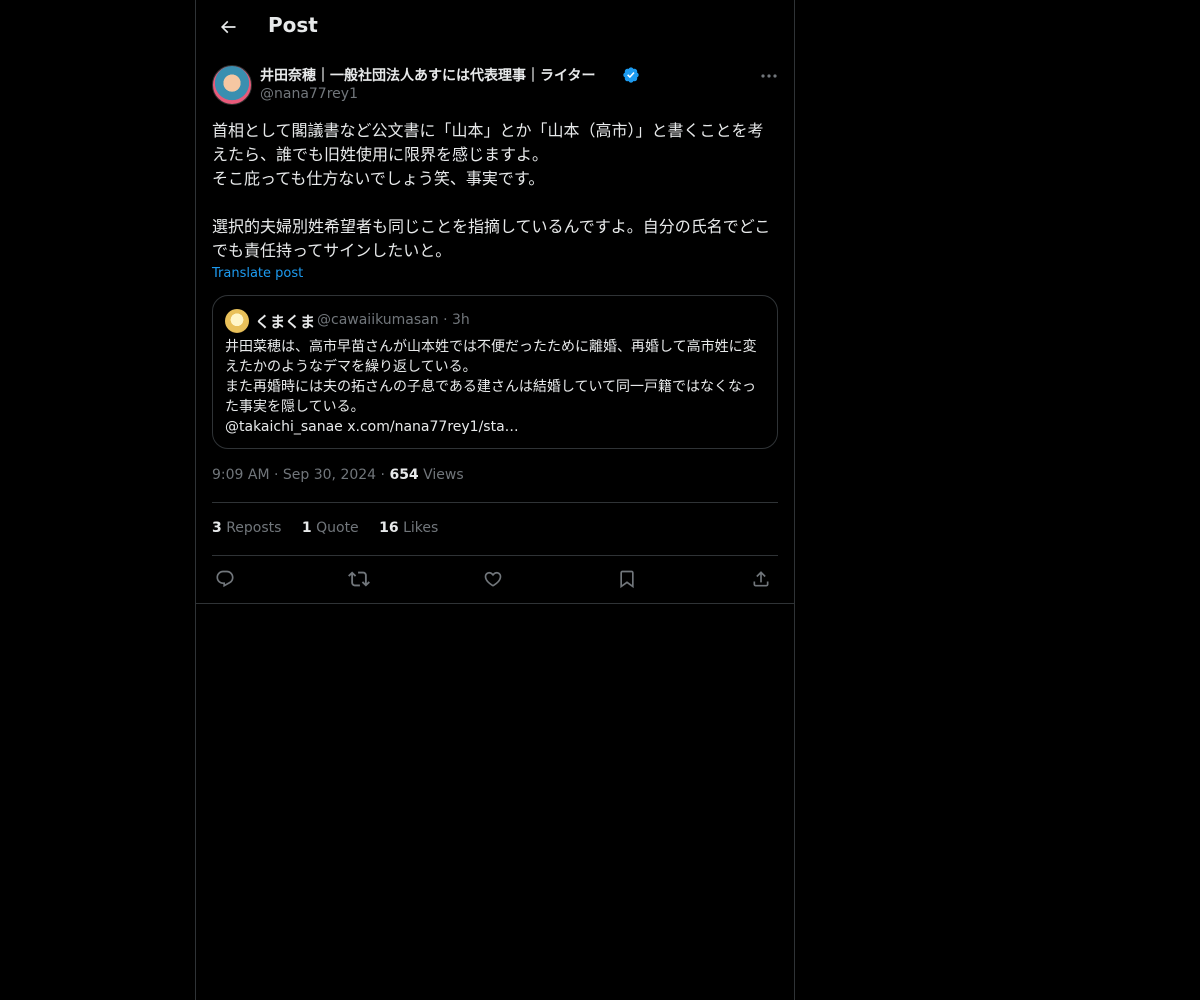  I want to click on likes-stat: 16 Likes, so click(408, 528).